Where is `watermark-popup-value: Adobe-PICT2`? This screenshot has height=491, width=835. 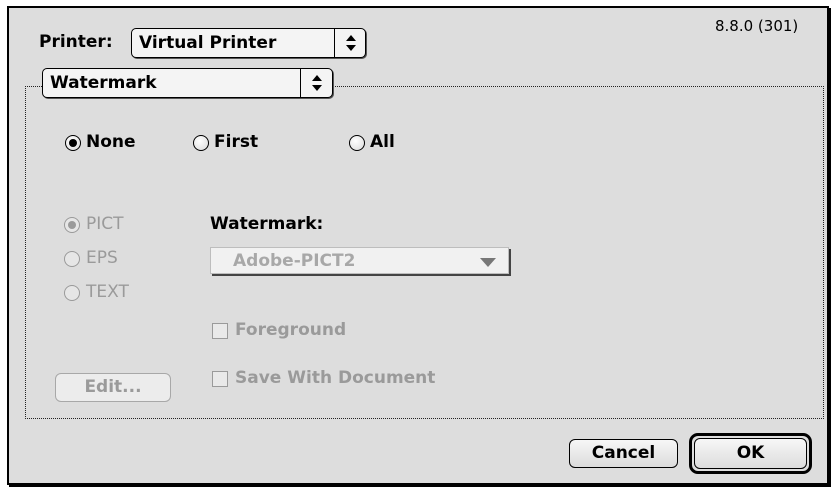 watermark-popup-value: Adobe-PICT2 is located at coordinates (294, 261).